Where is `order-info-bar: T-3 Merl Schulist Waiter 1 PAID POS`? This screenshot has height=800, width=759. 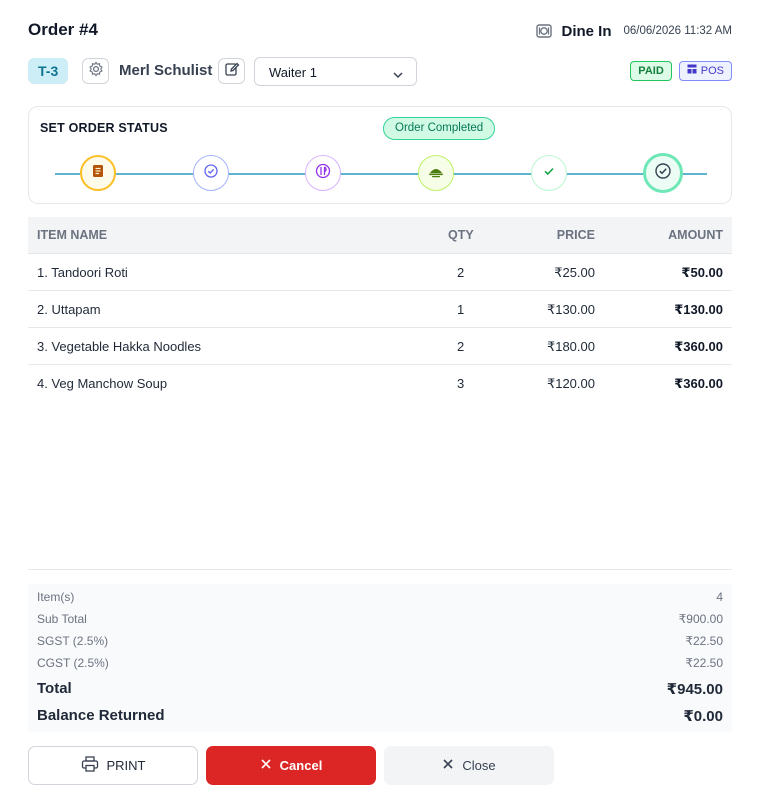
order-info-bar: T-3 Merl Schulist Waiter 1 PAID POS is located at coordinates (380, 72).